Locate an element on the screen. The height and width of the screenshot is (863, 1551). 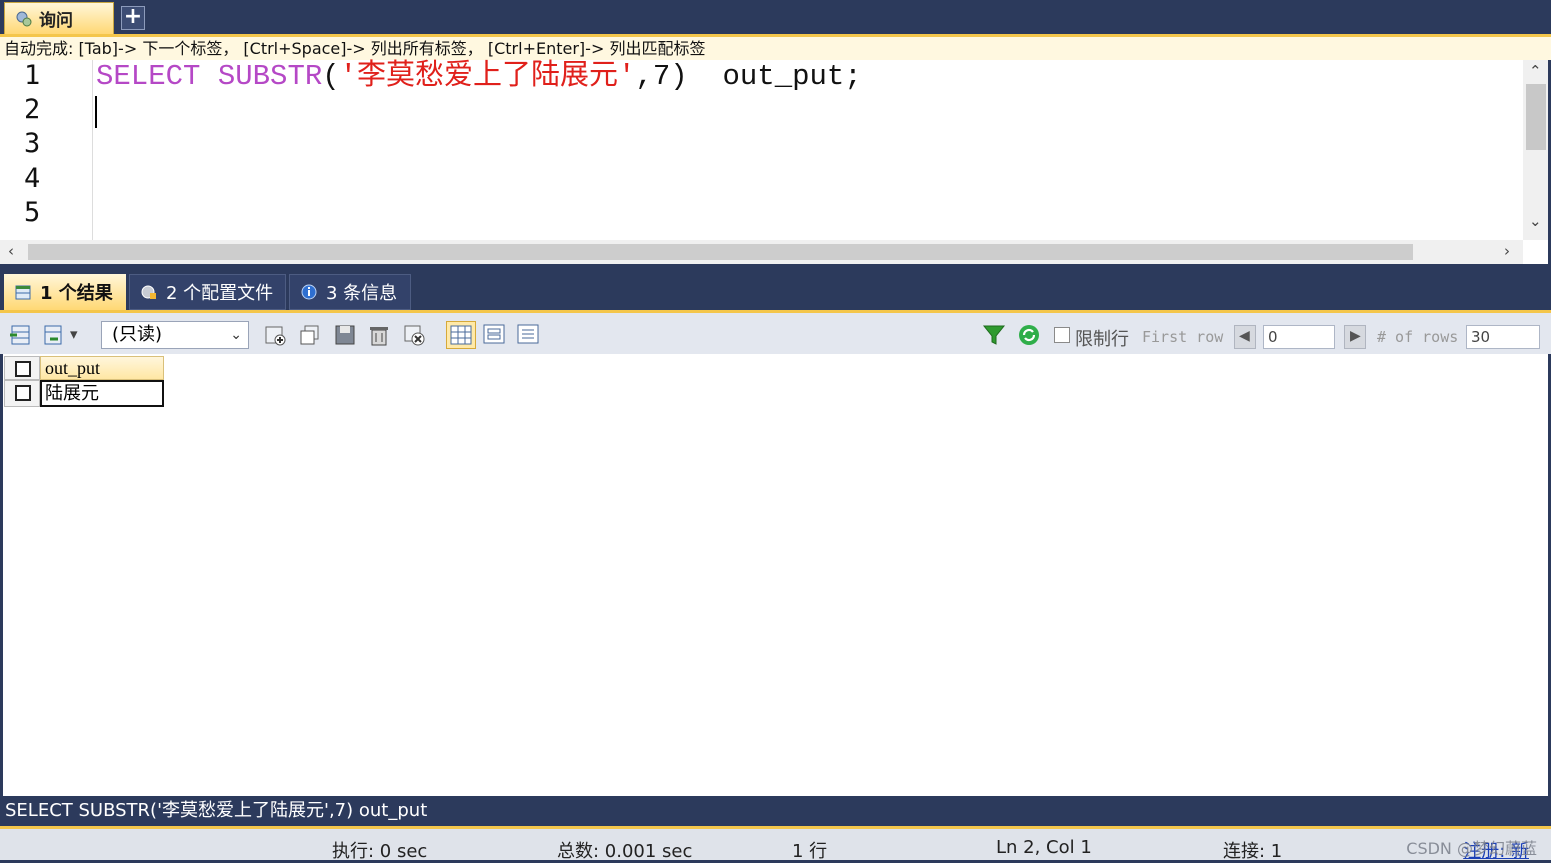
total-time: 总数: 0.001 sec is located at coordinates (625, 851).